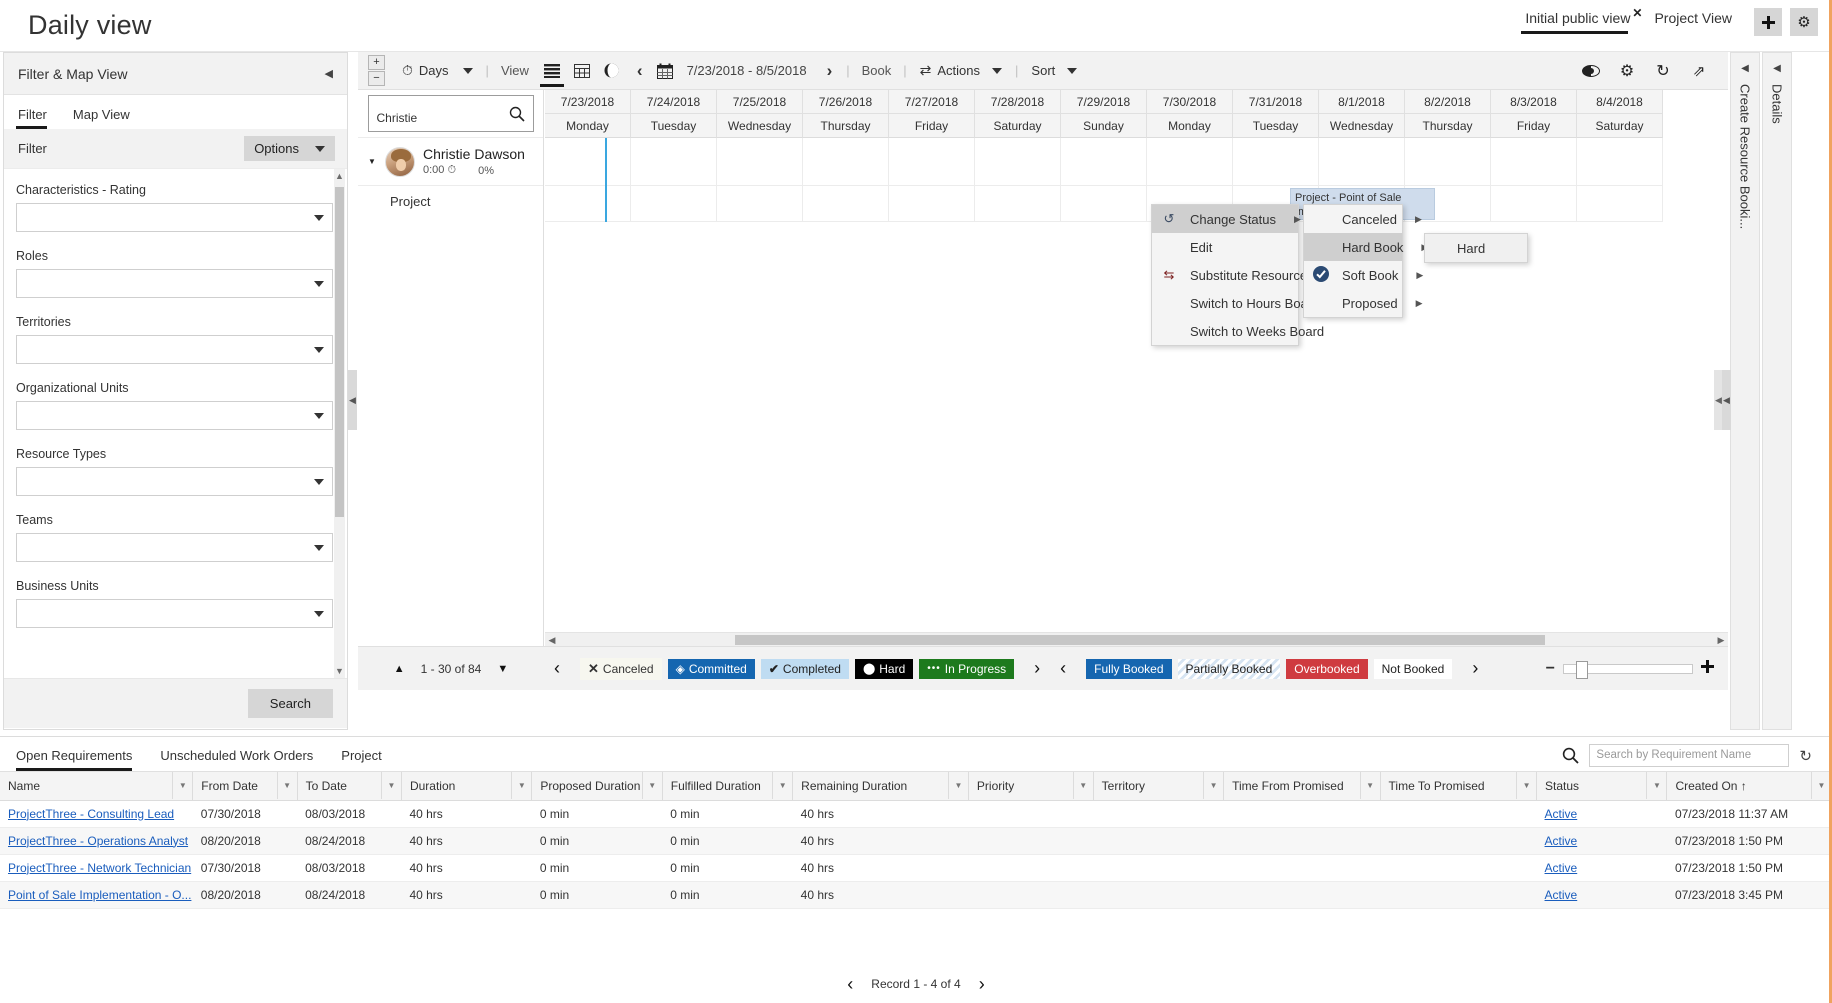  Describe the element at coordinates (437, 71) in the screenshot. I see `time-scale-selector: ⏱ Days` at that location.